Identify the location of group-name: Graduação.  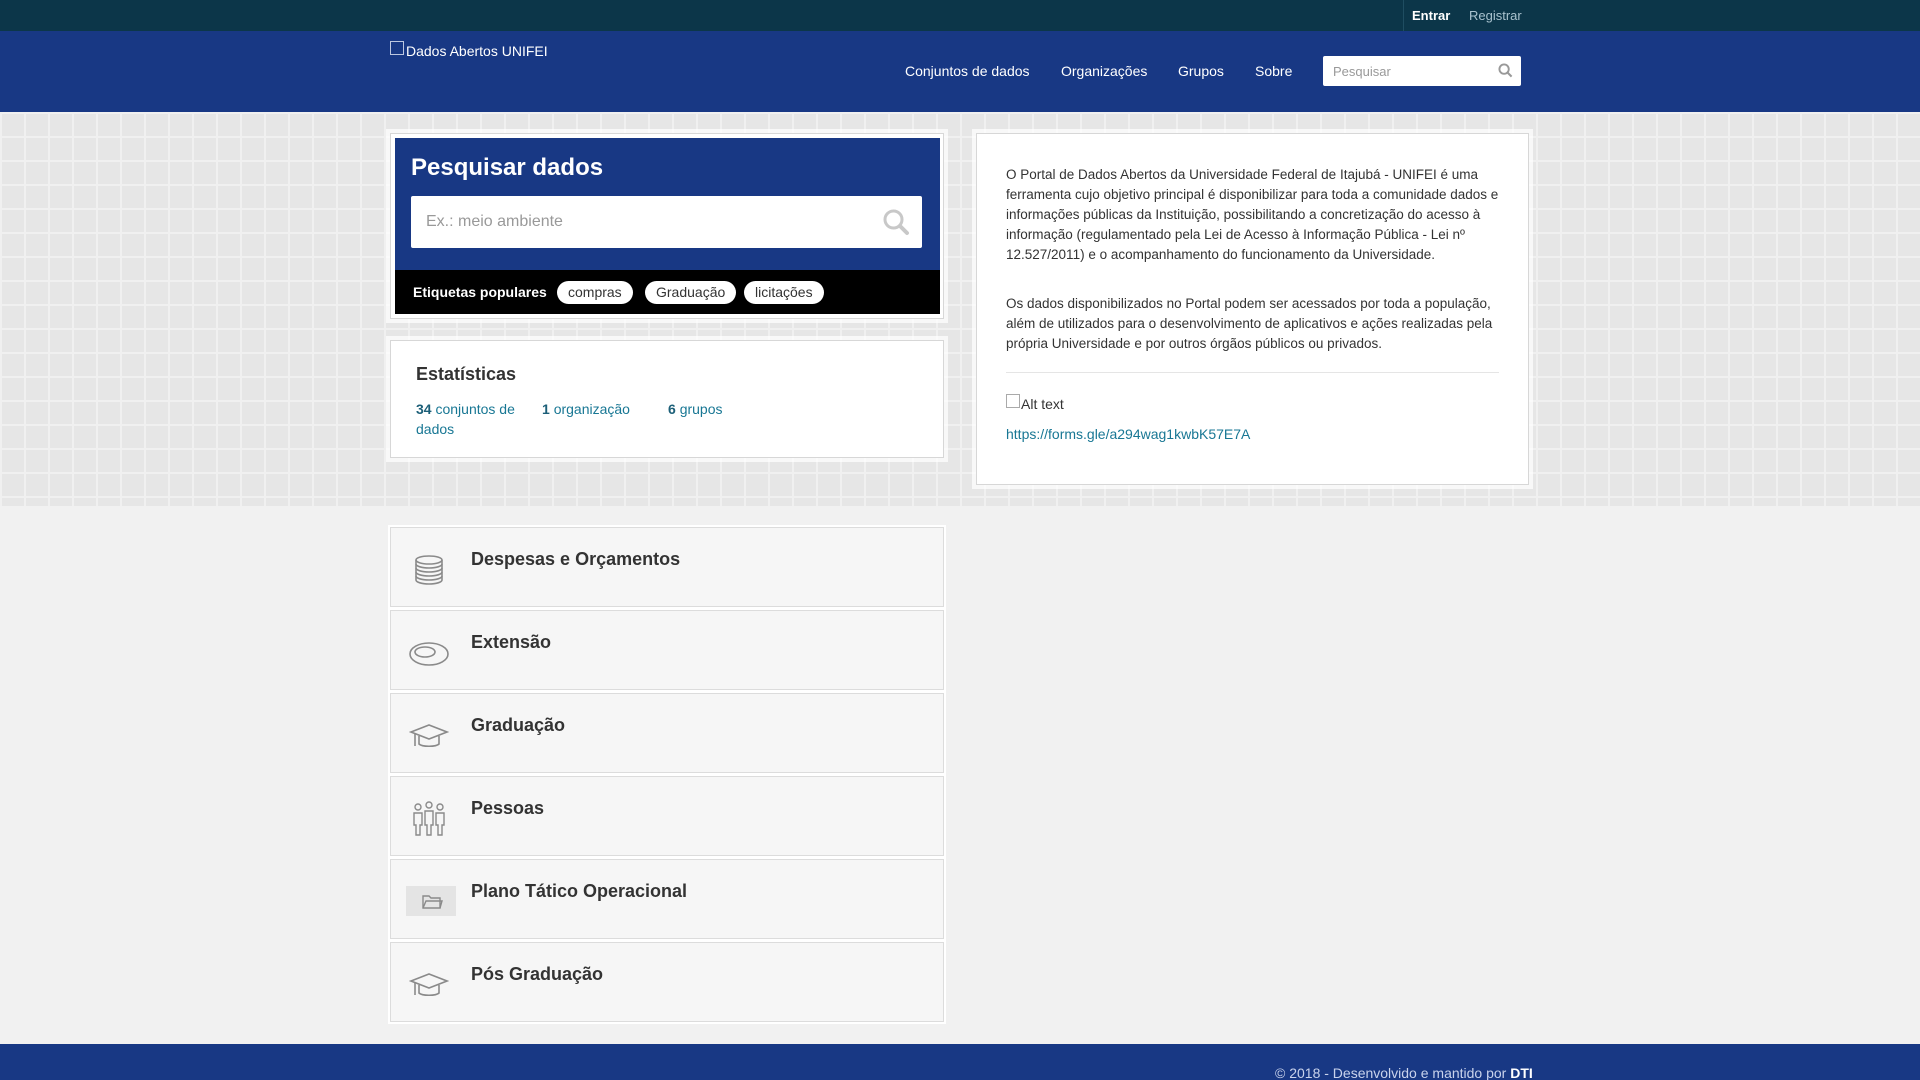
(518, 725).